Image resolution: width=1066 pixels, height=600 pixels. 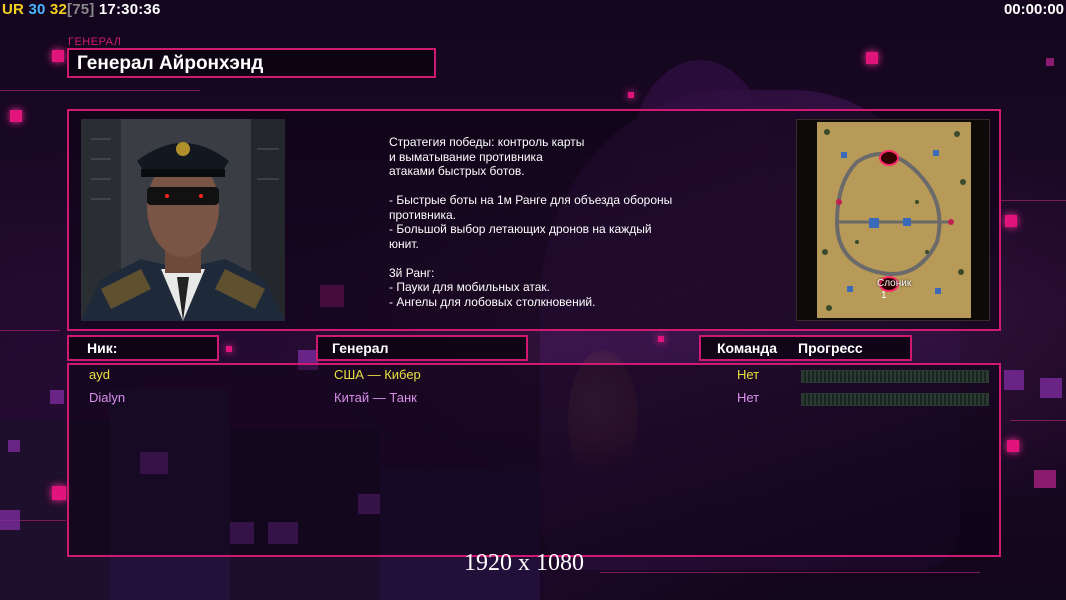 What do you see at coordinates (13, 9) in the screenshot?
I see `ur-label: UR` at bounding box center [13, 9].